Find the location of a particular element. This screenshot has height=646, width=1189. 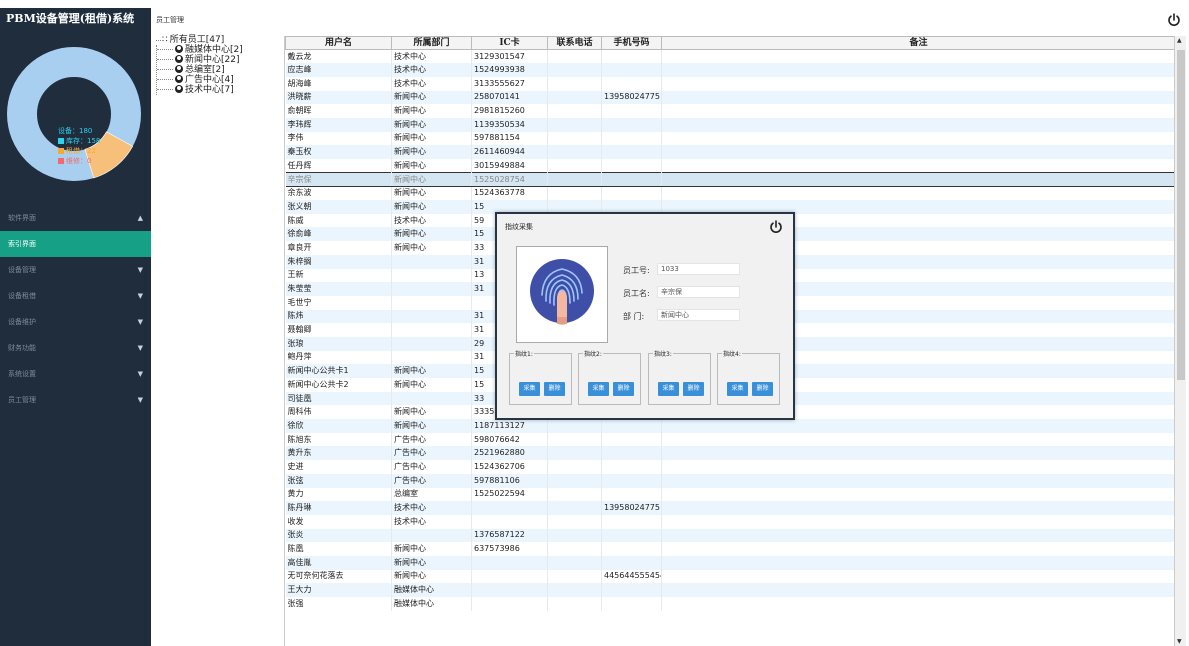

cell-ic-card is located at coordinates (509, 576).